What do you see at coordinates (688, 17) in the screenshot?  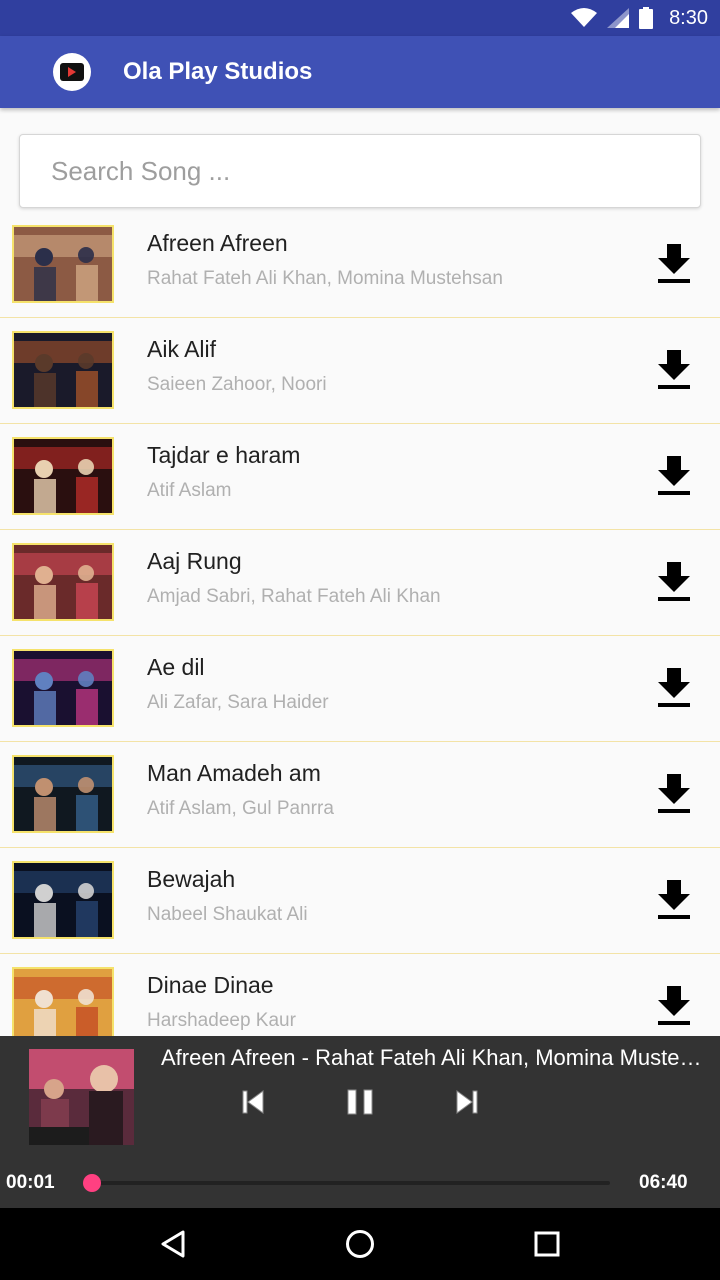 I see `status-time: 8:30` at bounding box center [688, 17].